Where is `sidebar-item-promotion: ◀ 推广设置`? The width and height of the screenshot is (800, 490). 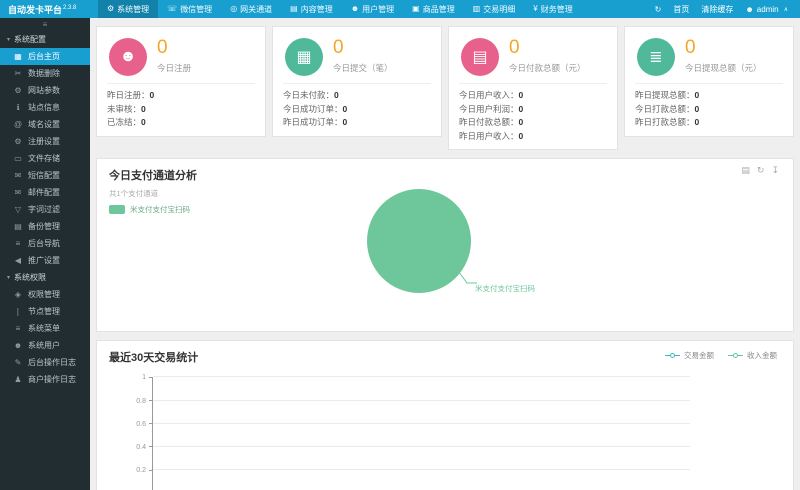 sidebar-item-promotion: ◀ 推广设置 is located at coordinates (45, 260).